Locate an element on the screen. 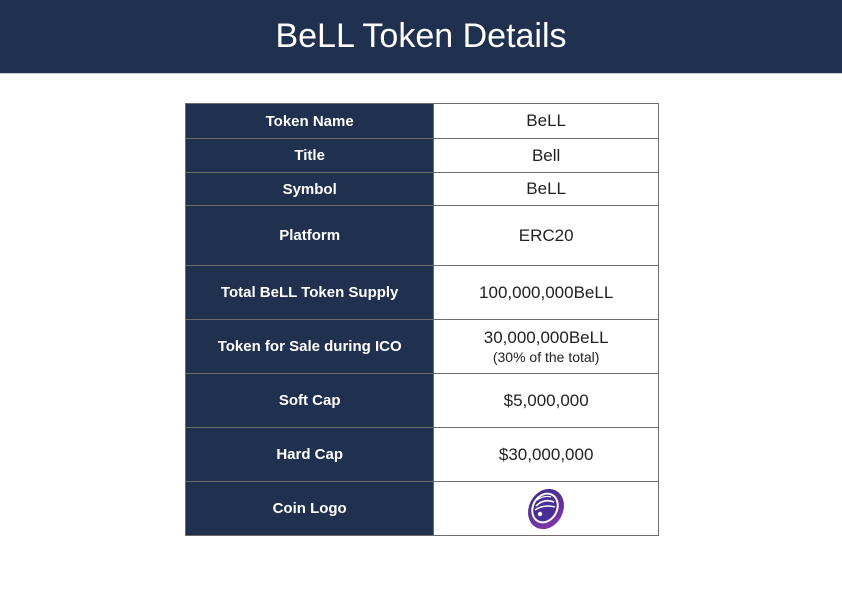 This screenshot has width=842, height=595. row-value: 30,000,000BeLL (30% of the total) is located at coordinates (546, 346).